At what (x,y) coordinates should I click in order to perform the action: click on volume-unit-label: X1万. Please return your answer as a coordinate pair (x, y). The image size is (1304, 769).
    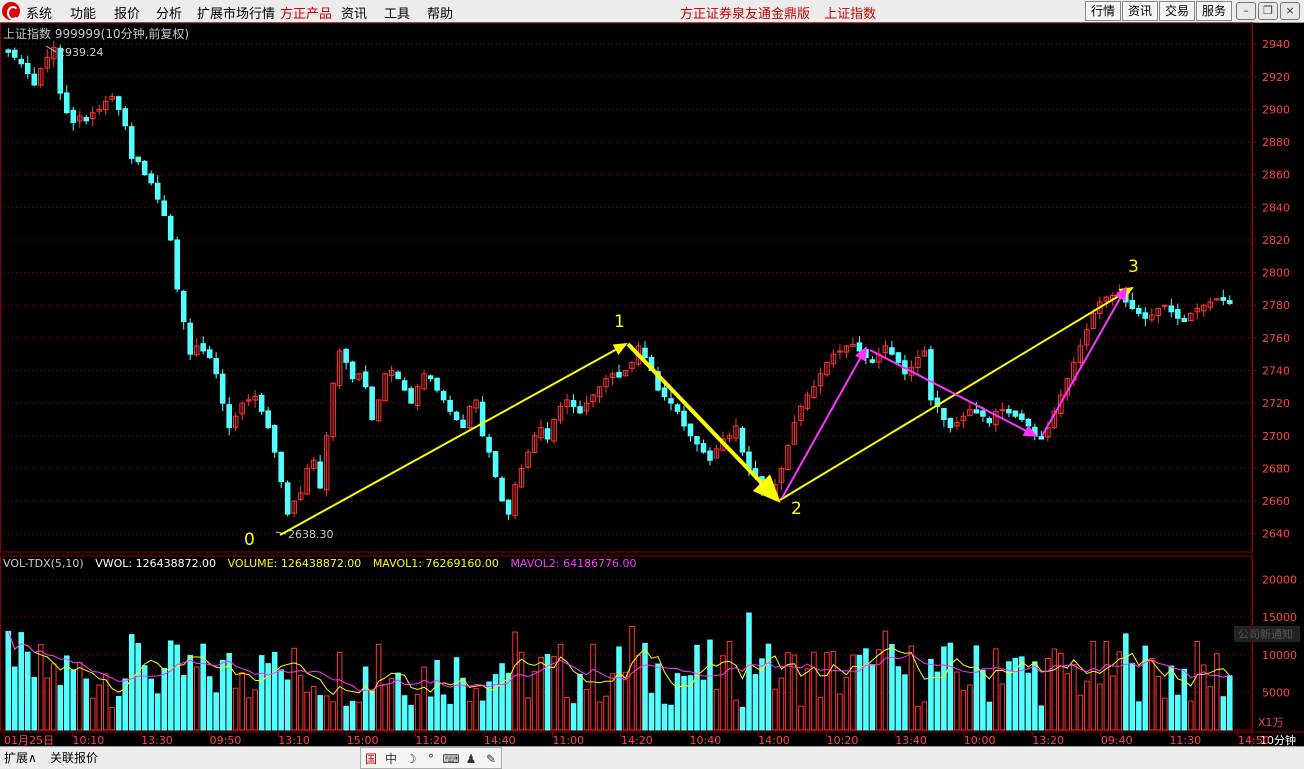
    Looking at the image, I should click on (1271, 722).